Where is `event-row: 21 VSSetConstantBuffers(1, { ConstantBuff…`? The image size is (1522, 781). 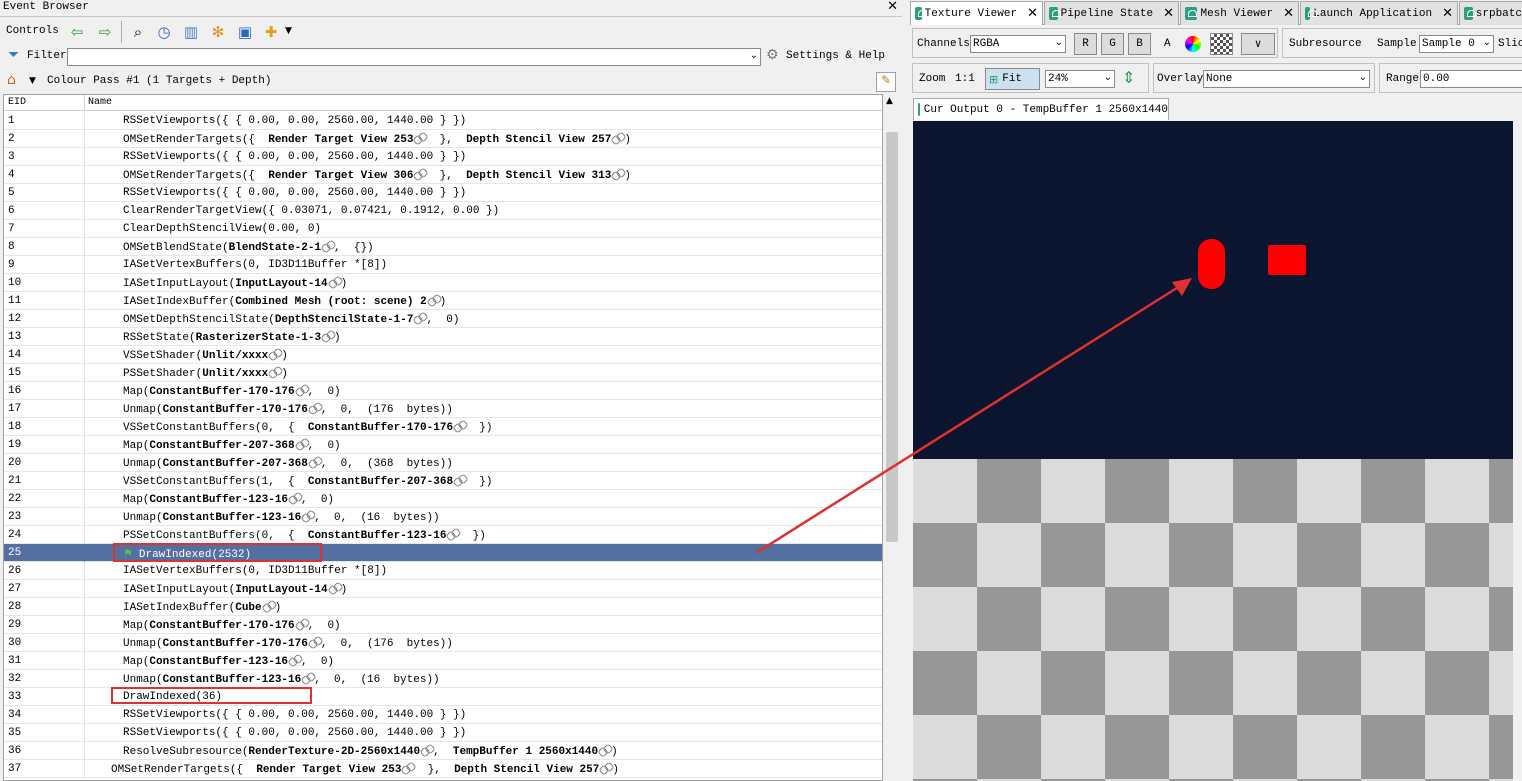 event-row: 21 VSSetConstantBuffers(1, { ConstantBuff… is located at coordinates (443, 481).